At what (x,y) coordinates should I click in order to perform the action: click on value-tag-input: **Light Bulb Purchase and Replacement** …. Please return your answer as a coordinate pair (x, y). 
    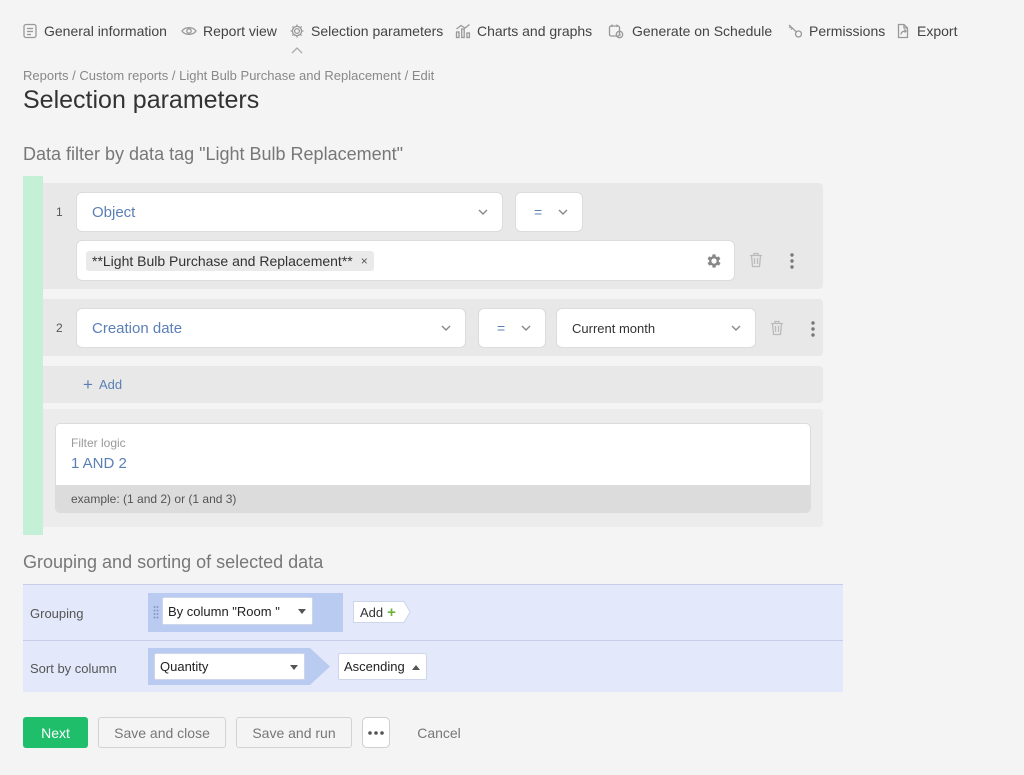
    Looking at the image, I should click on (405, 260).